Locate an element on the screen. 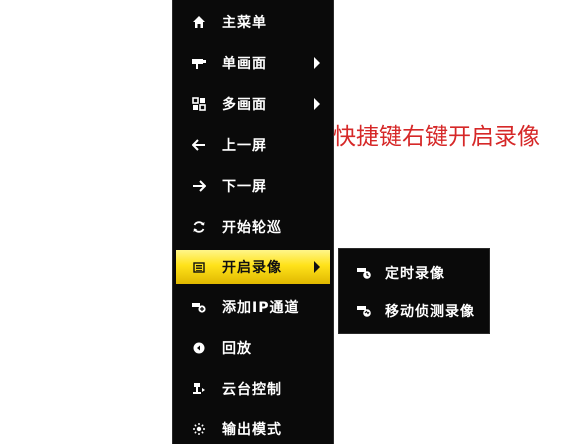  submenu-item-scheduled-recording: 定时录像 is located at coordinates (415, 273).